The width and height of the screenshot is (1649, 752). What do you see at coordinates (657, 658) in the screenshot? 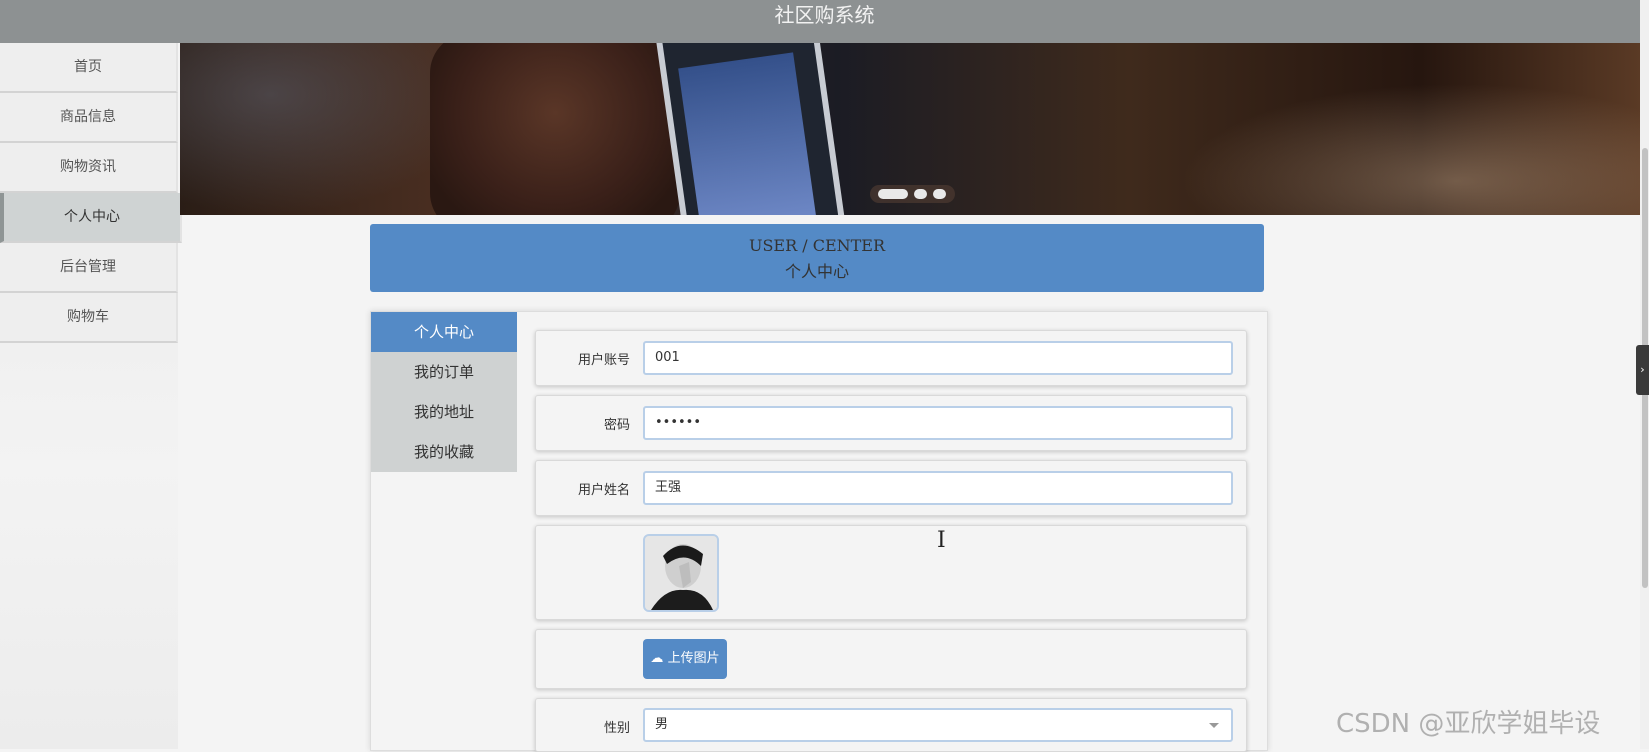
I see `cloud-upload-icon: ☁` at bounding box center [657, 658].